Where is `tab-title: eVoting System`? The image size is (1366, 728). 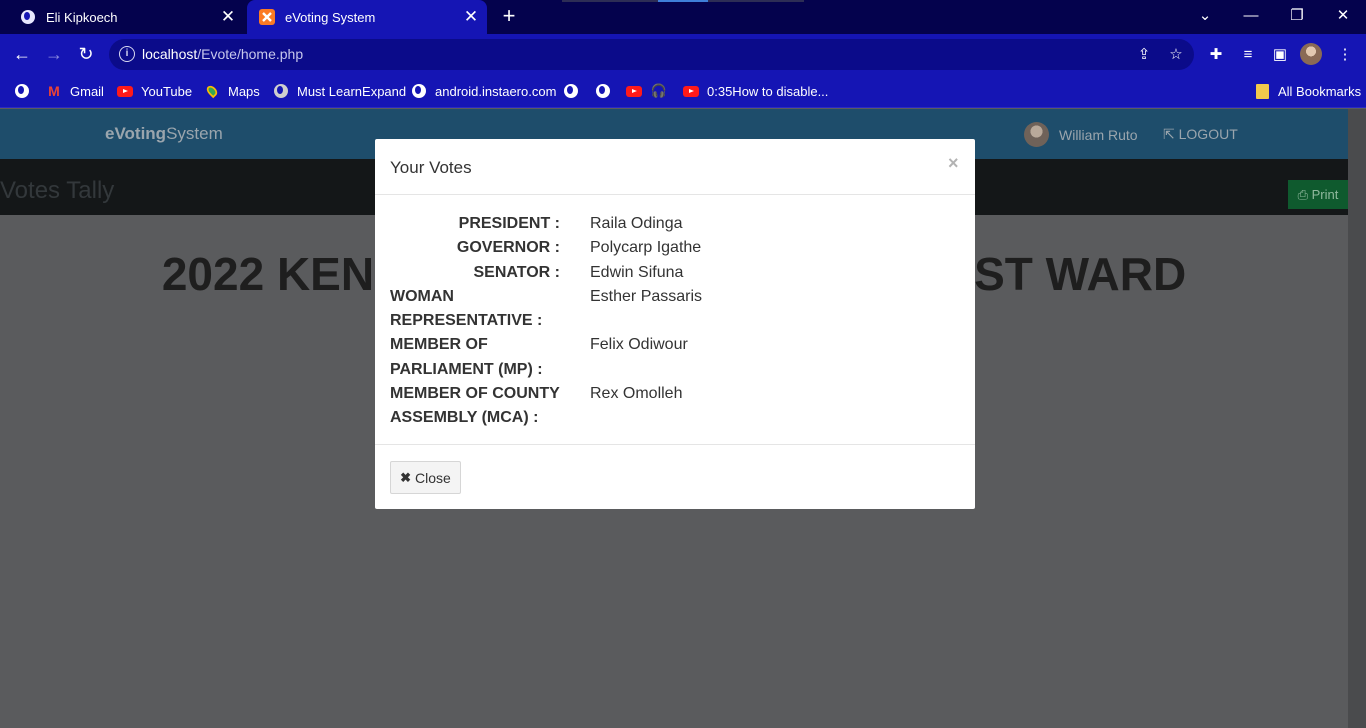
tab-title: eVoting System is located at coordinates (330, 17).